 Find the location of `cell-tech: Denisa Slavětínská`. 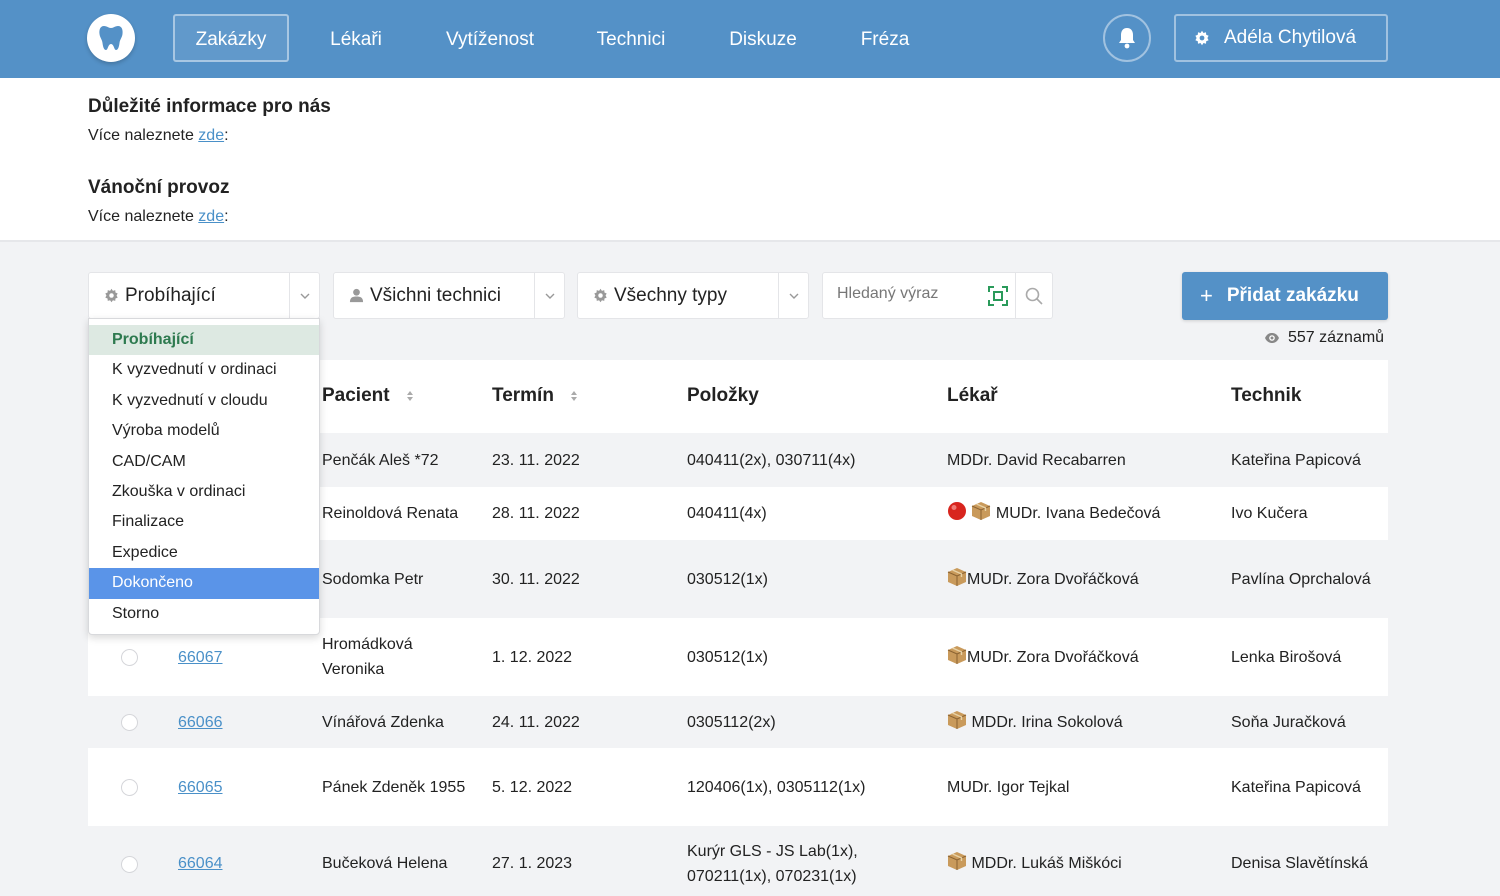

cell-tech: Denisa Slavětínská is located at coordinates (1299, 863).